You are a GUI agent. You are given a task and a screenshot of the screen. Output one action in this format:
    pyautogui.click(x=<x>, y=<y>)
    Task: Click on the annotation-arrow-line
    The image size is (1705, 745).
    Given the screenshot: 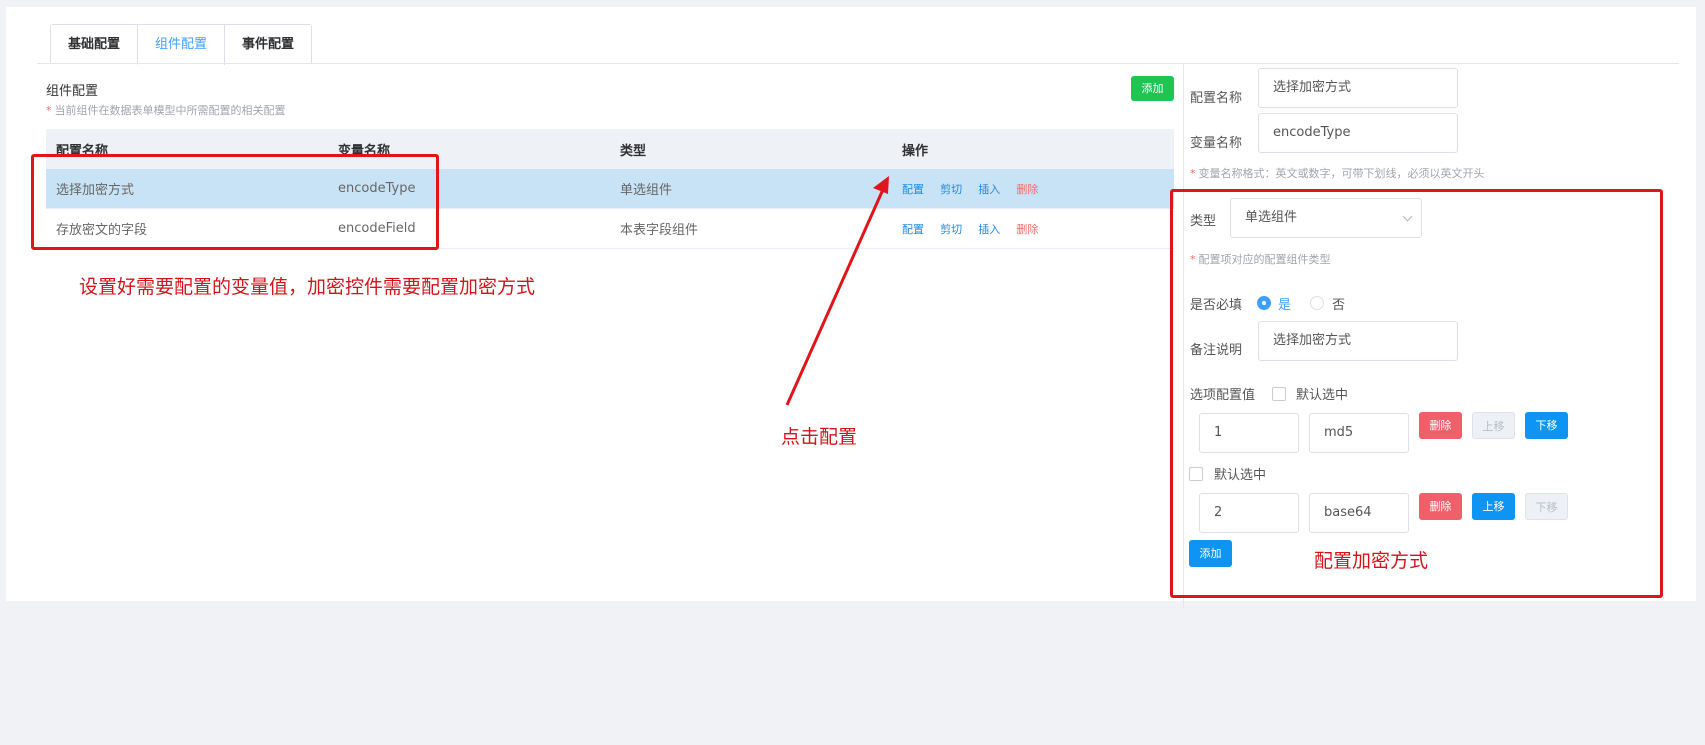 What is the action you would take?
    pyautogui.click(x=836, y=295)
    